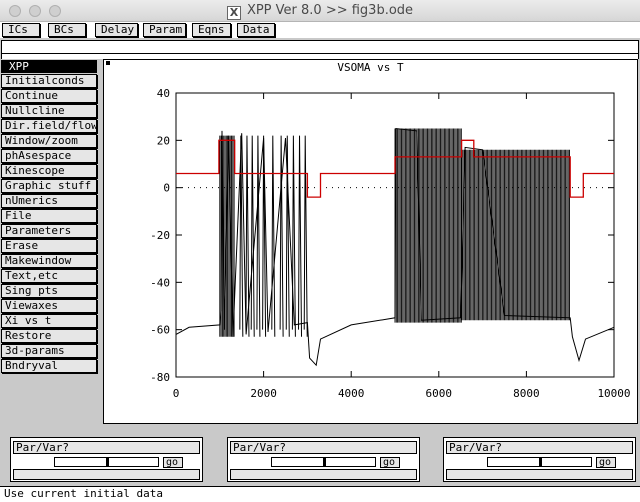 The width and height of the screenshot is (640, 502). What do you see at coordinates (526, 393) in the screenshot?
I see `x-tick-label: 8000` at bounding box center [526, 393].